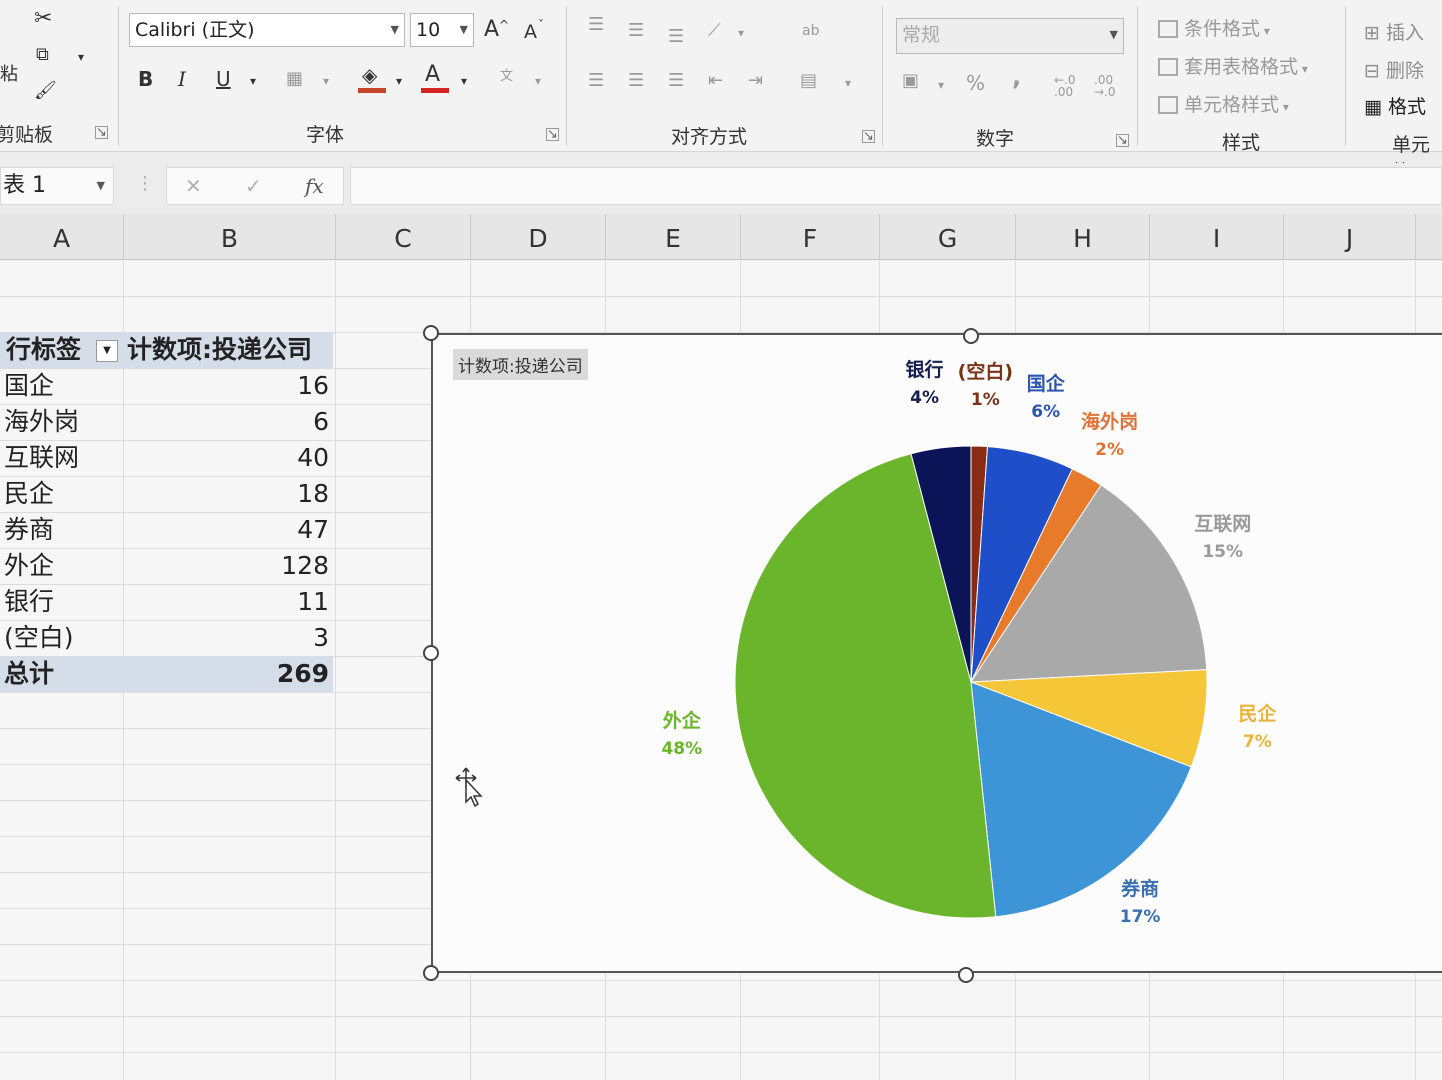 This screenshot has width=1442, height=1080. Describe the element at coordinates (673, 237) in the screenshot. I see `column-header-e: E` at that location.